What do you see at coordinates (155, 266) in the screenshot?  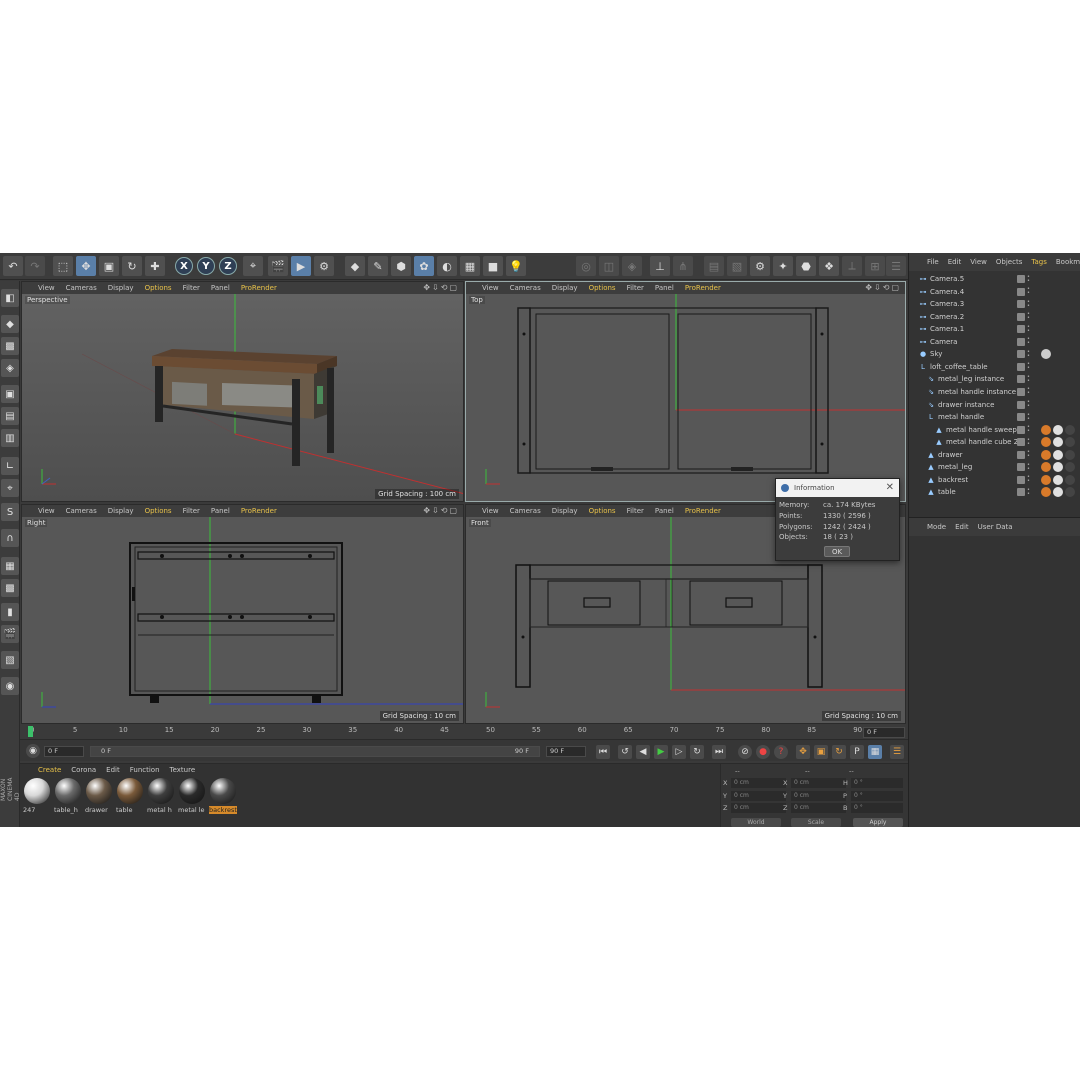 I see `transform-tool-icon: ✚` at bounding box center [155, 266].